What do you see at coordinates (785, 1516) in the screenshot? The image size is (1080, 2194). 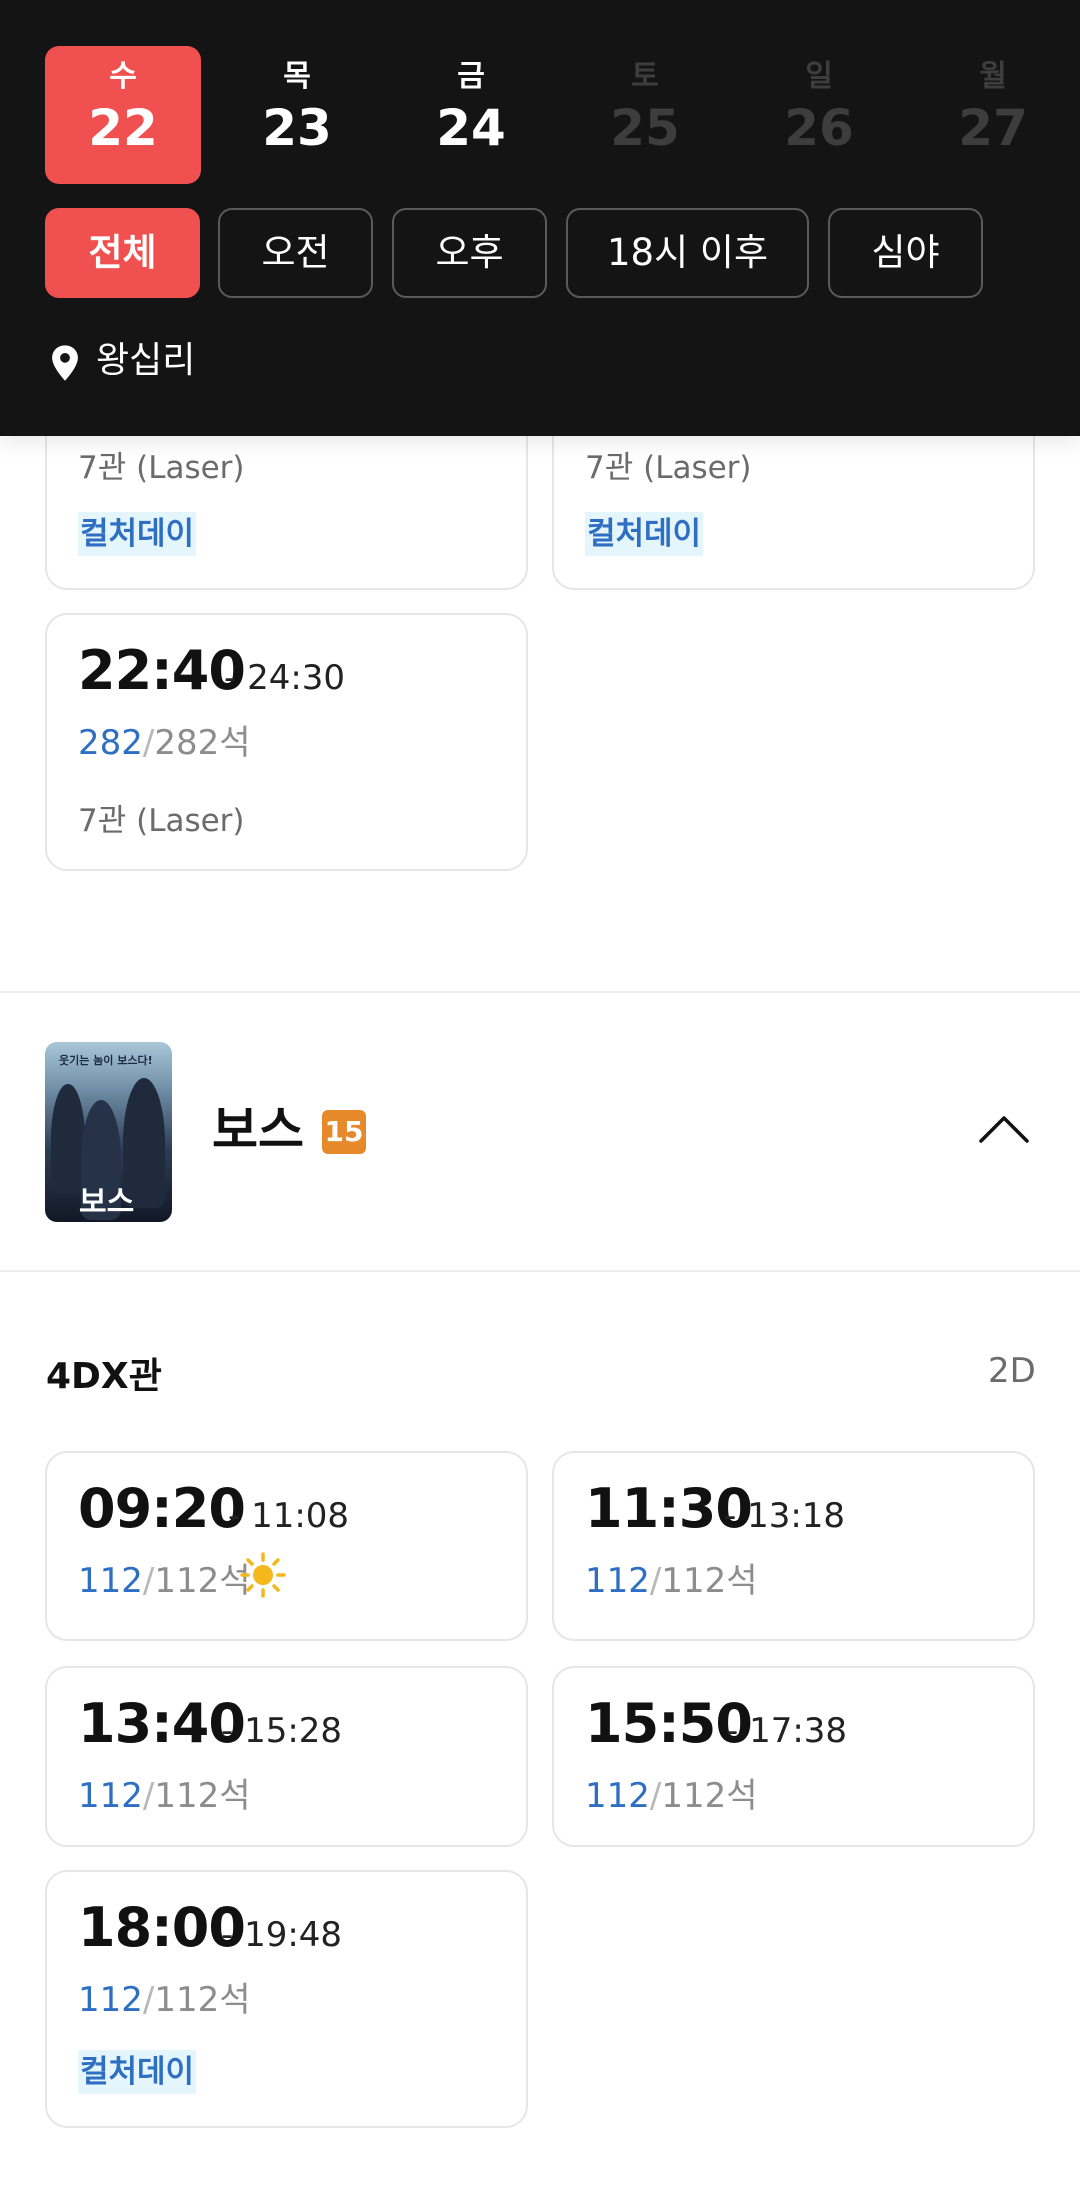 I see `end-time: - 13:18` at bounding box center [785, 1516].